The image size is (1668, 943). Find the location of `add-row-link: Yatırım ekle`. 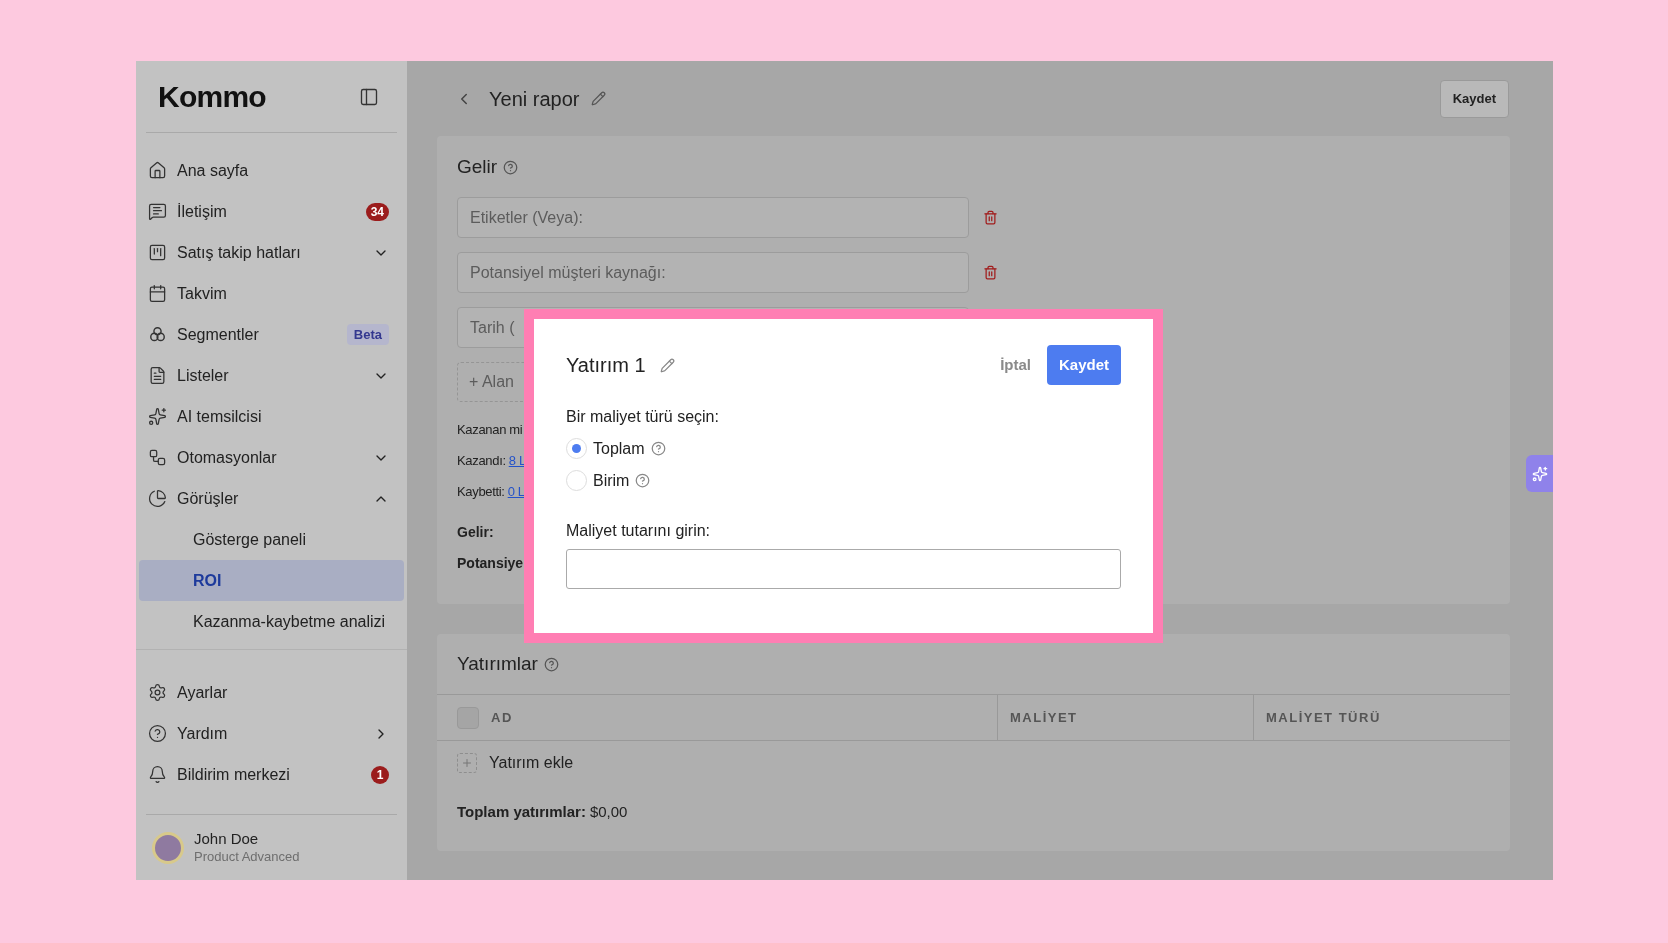

add-row-link: Yatırım ekle is located at coordinates (531, 763).